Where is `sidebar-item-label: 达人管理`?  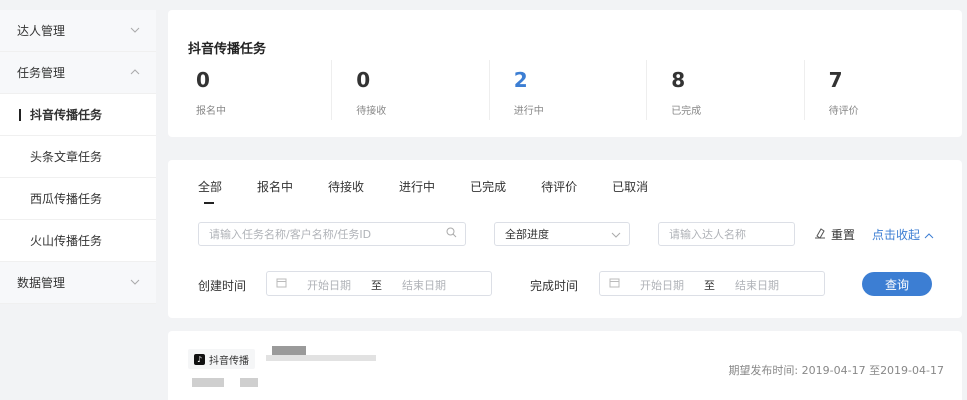 sidebar-item-label: 达人管理 is located at coordinates (41, 31).